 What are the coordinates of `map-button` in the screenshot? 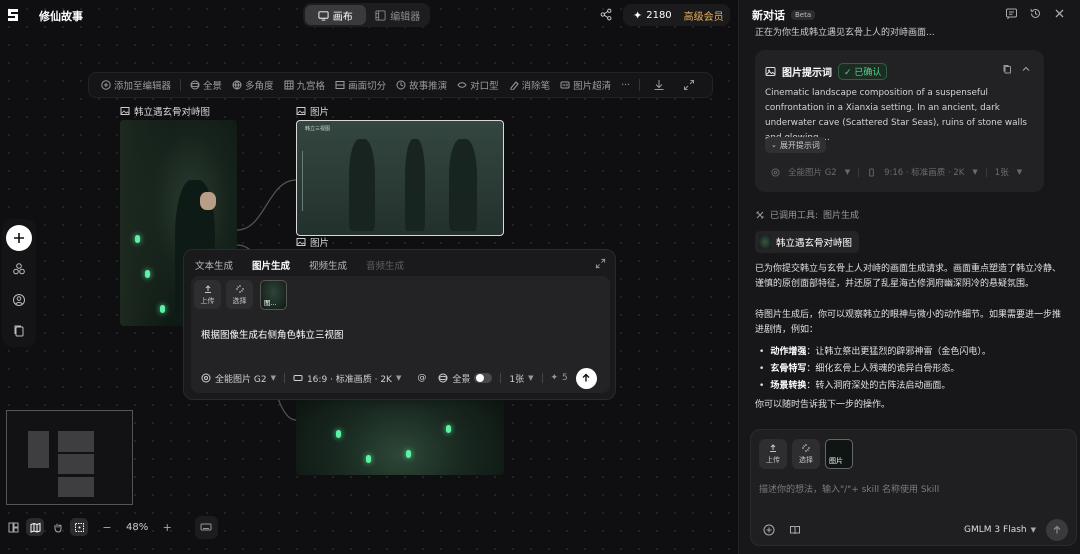 It's located at (35, 527).